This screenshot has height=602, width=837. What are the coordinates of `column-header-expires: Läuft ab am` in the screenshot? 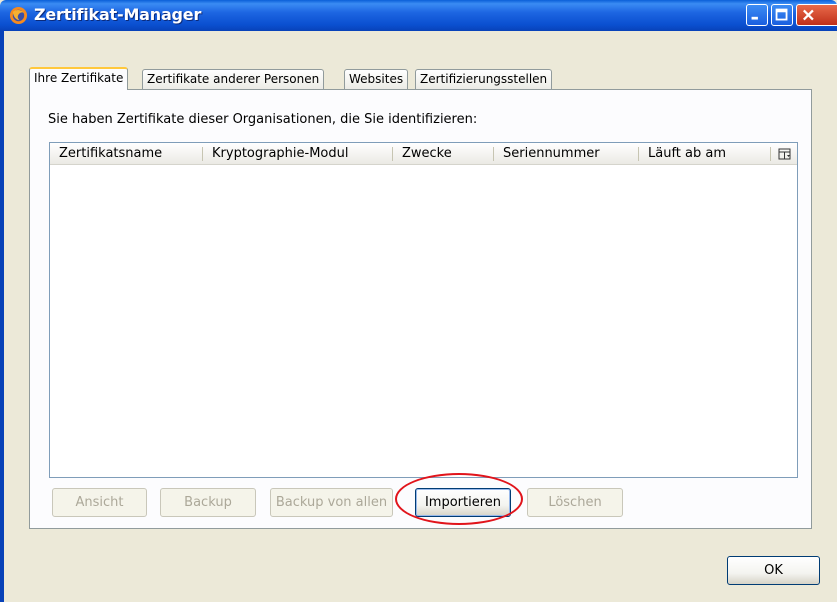 It's located at (704, 154).